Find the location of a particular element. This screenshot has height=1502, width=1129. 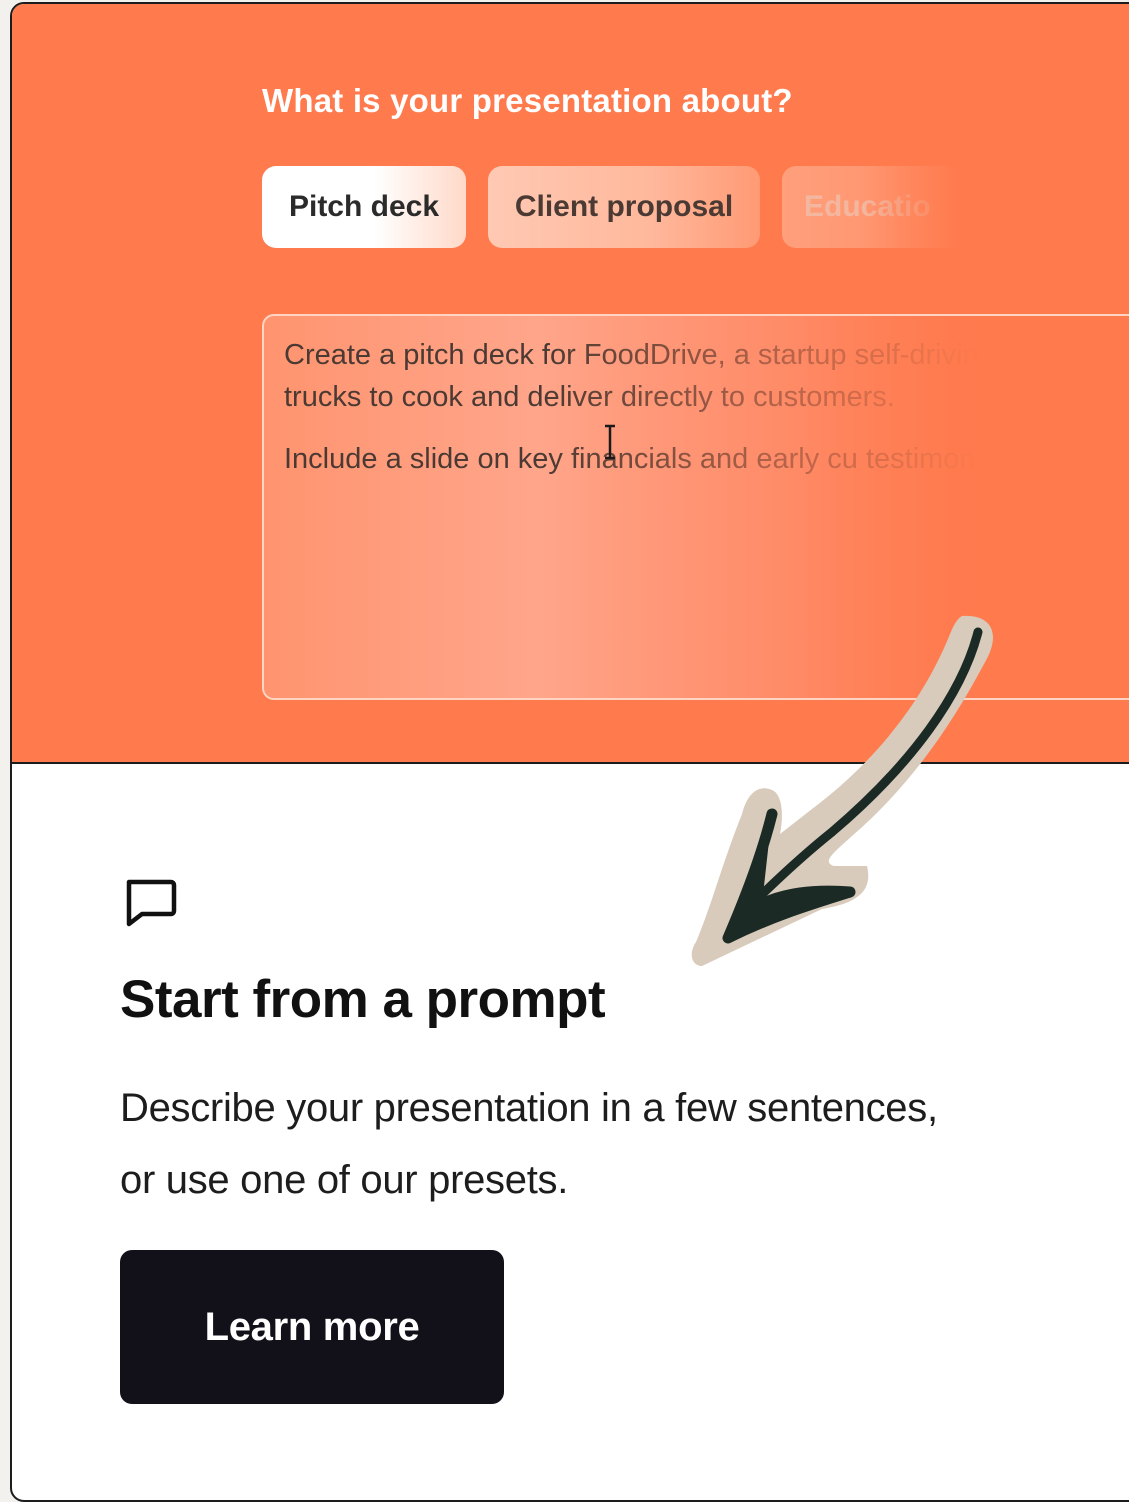

preset-chip-client-proposal: Client proposal is located at coordinates (624, 207).